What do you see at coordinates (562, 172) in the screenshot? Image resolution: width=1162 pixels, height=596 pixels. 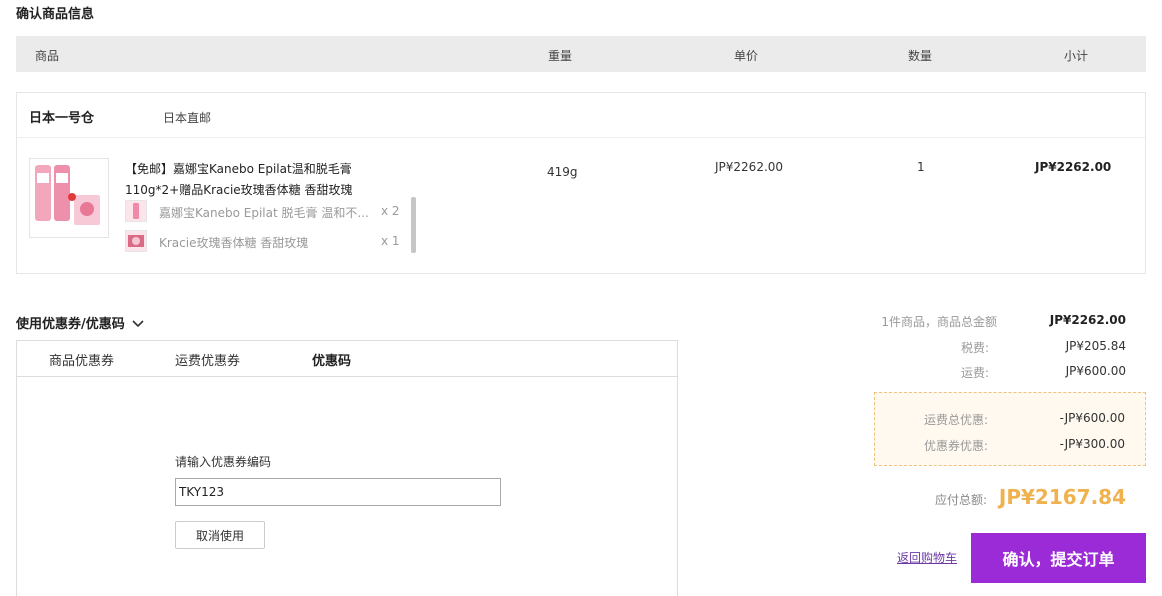 I see `product-weight: 419g` at bounding box center [562, 172].